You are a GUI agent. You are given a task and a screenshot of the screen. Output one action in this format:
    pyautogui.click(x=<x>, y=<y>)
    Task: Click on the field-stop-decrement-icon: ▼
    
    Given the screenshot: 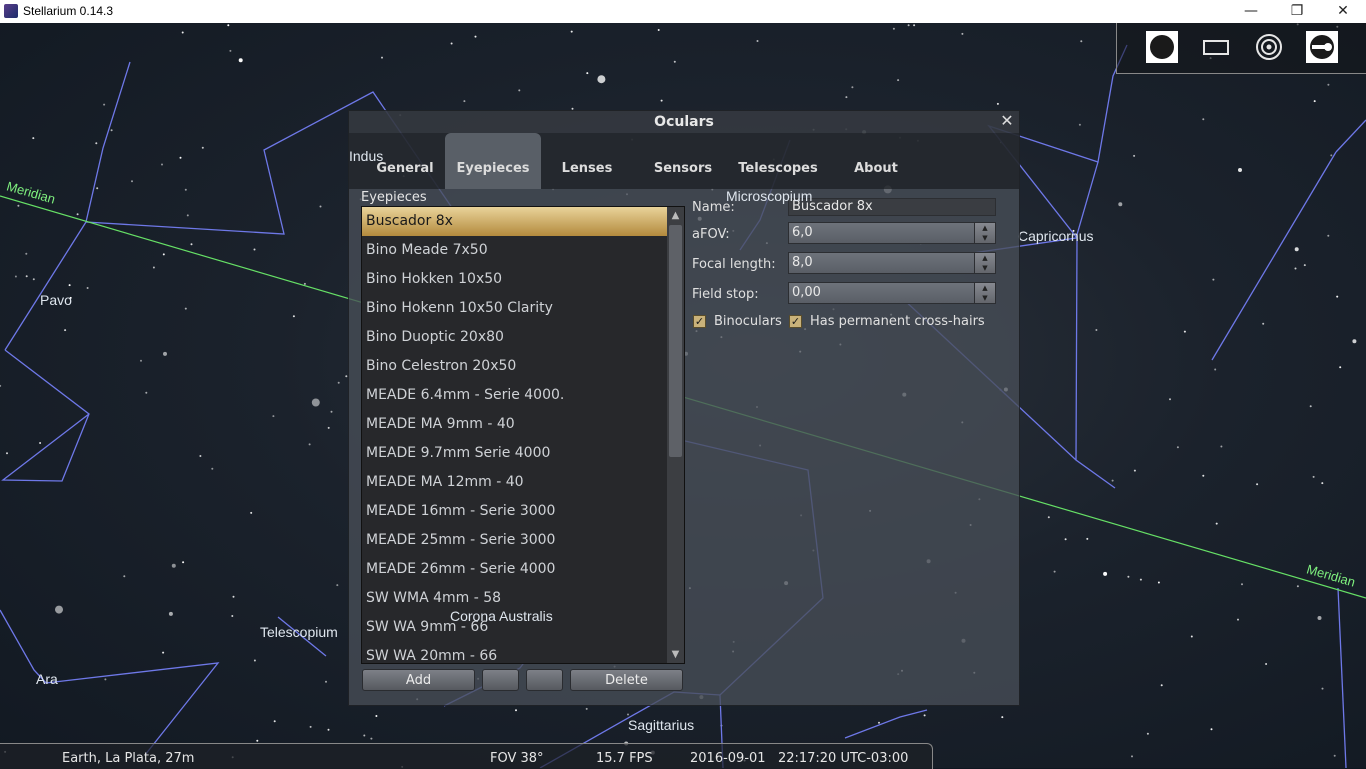 What is the action you would take?
    pyautogui.click(x=985, y=298)
    